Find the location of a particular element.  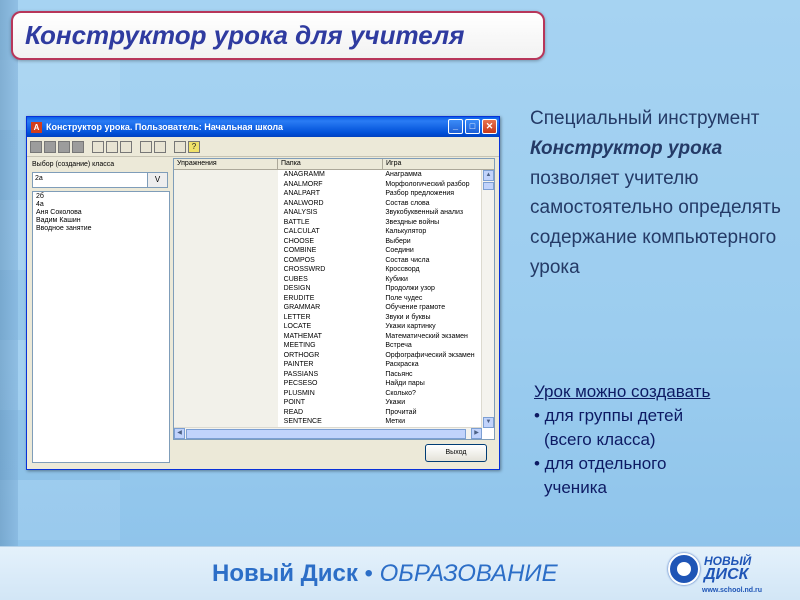

table-row: MEETING Встреча is located at coordinates (328, 346).